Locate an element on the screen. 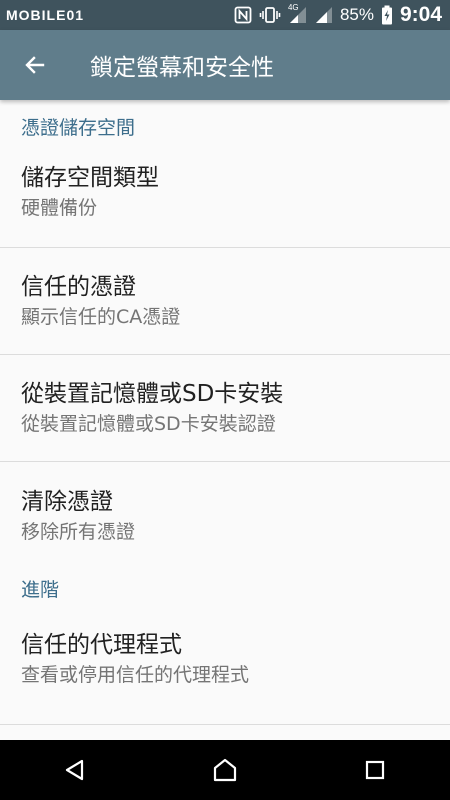 The width and height of the screenshot is (450, 800). list-item-storage-type: 儲存空間類型 硬體備份 is located at coordinates (225, 200).